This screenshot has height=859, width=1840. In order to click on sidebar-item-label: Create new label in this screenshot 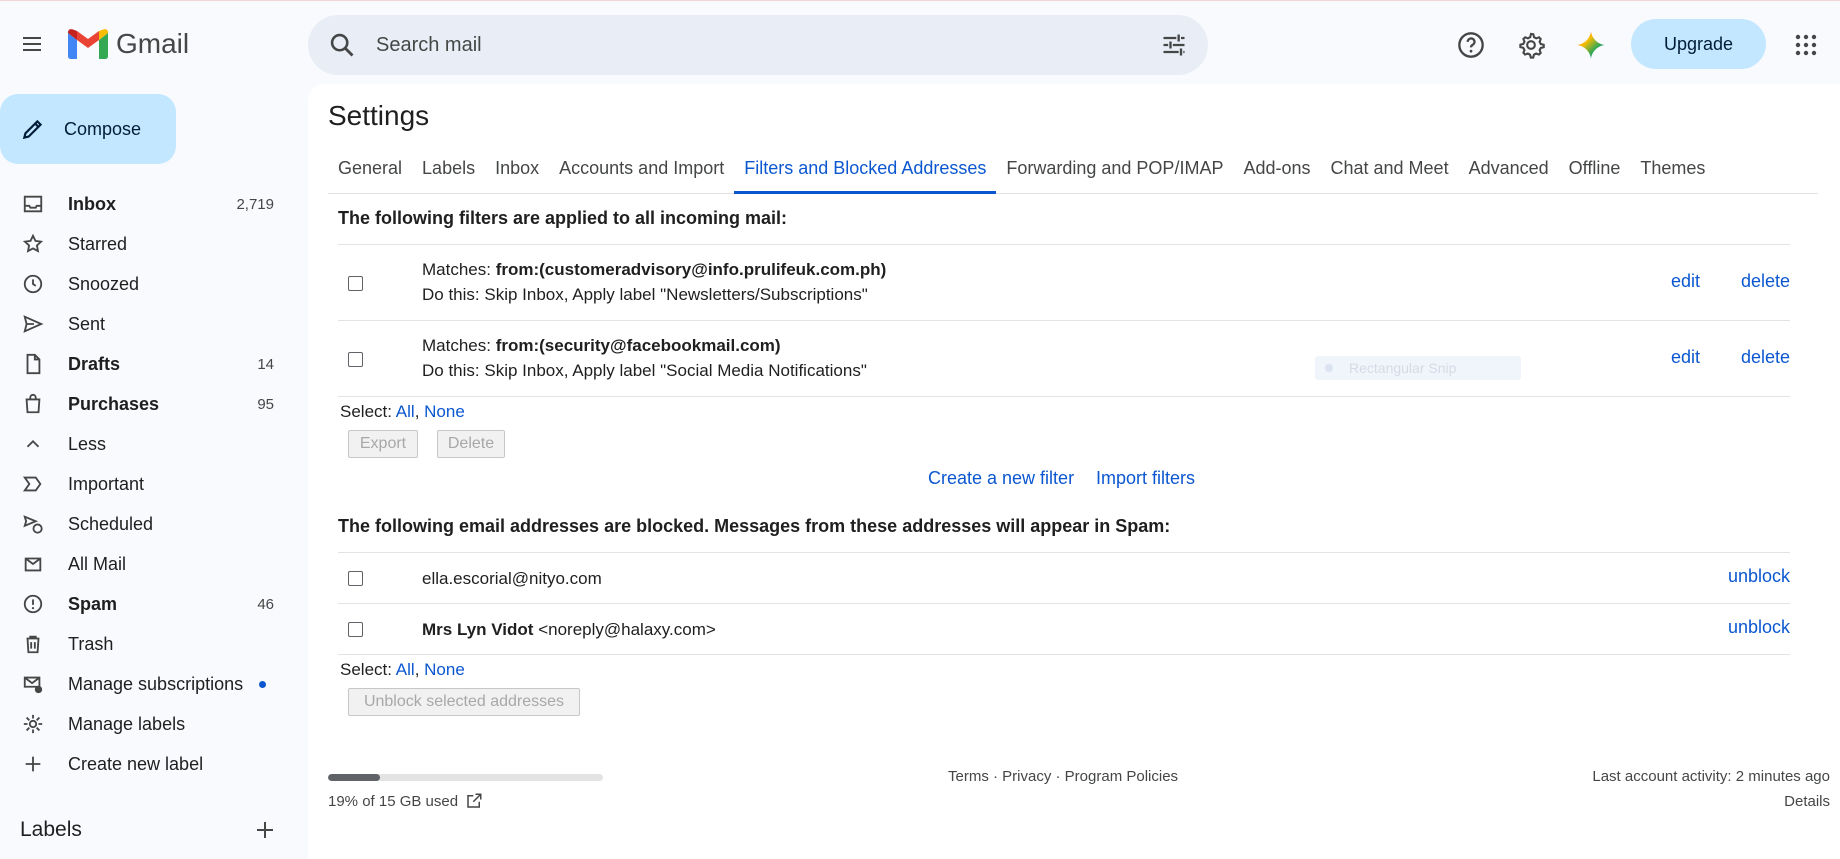, I will do `click(136, 763)`.